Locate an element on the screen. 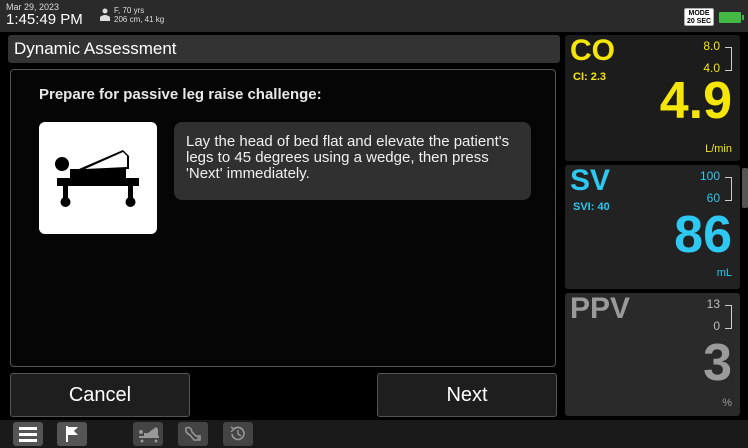  patient-body-size: 206 cm, 41 kg is located at coordinates (139, 19).